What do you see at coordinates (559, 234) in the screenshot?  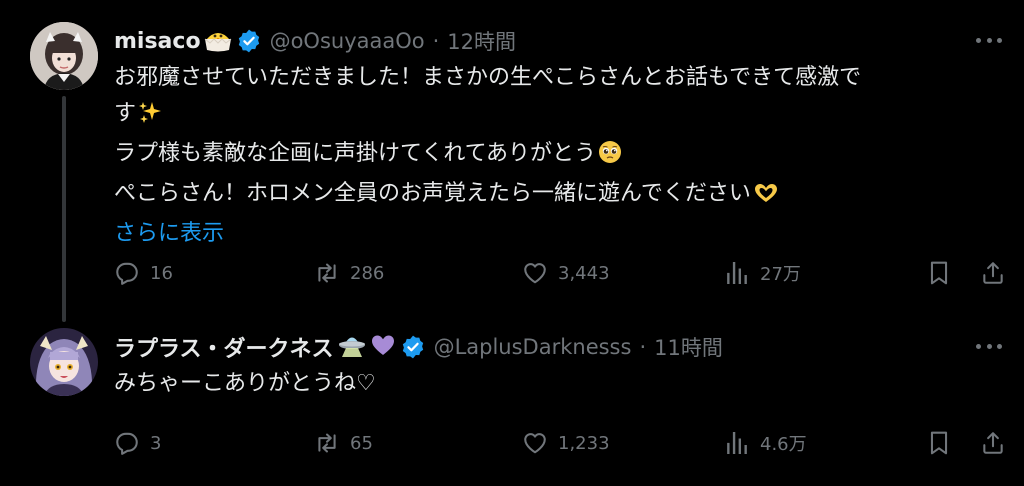 I see `show-more-link: さらに表示` at bounding box center [559, 234].